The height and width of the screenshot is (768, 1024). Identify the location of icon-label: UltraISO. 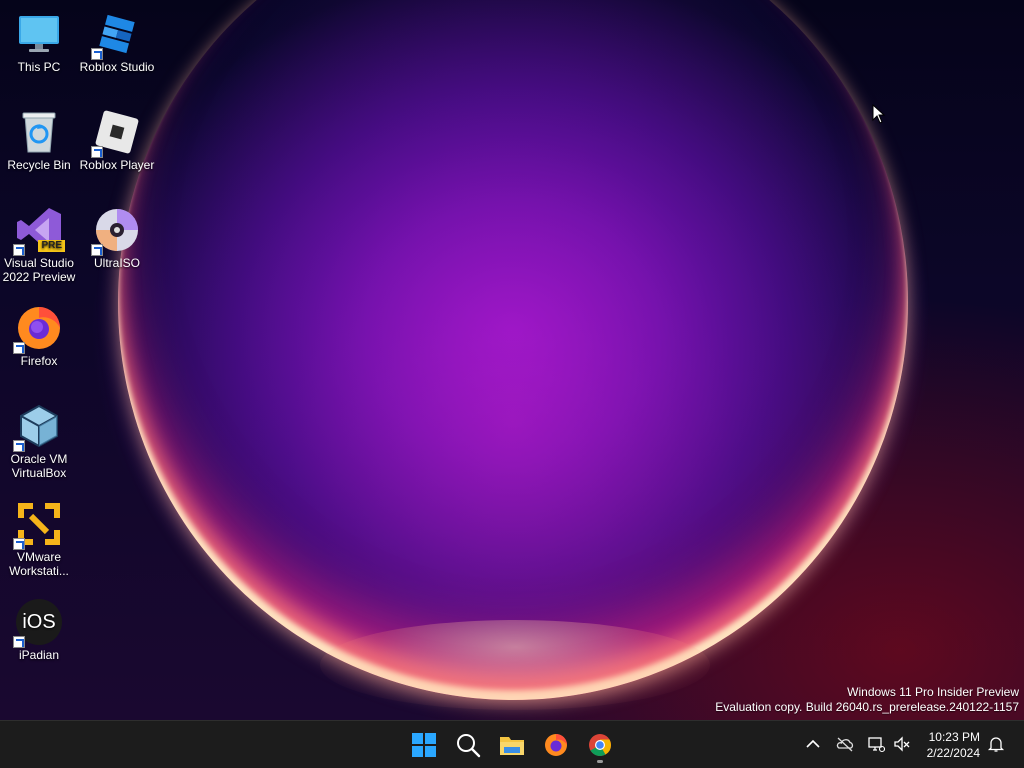
(116, 263).